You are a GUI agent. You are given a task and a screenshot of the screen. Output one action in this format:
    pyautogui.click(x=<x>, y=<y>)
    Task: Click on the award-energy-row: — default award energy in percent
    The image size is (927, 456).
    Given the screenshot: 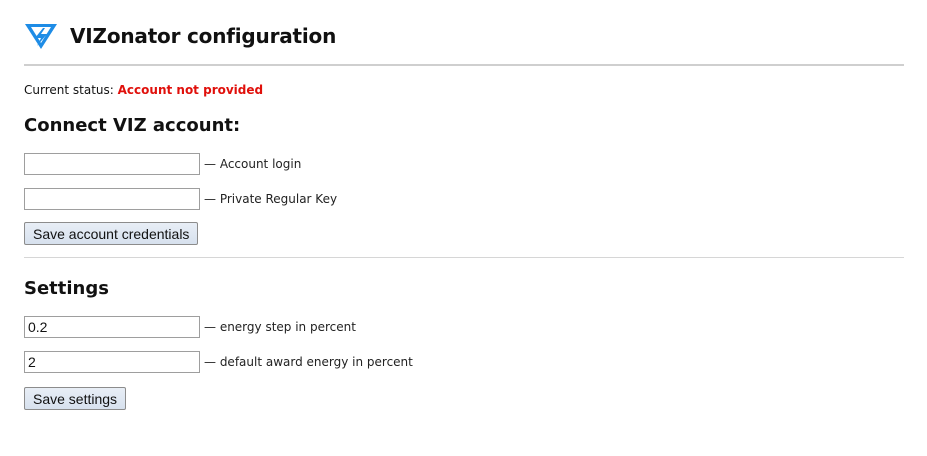 What is the action you would take?
    pyautogui.click(x=464, y=362)
    